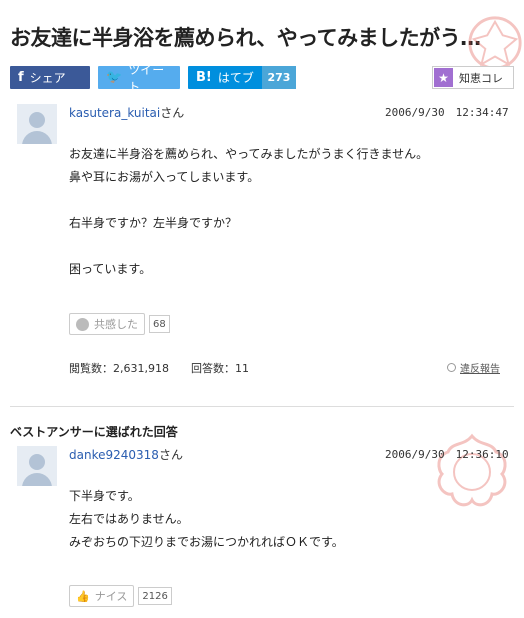 The width and height of the screenshot is (524, 618). What do you see at coordinates (114, 455) in the screenshot?
I see `answer-user-link: danke9240318` at bounding box center [114, 455].